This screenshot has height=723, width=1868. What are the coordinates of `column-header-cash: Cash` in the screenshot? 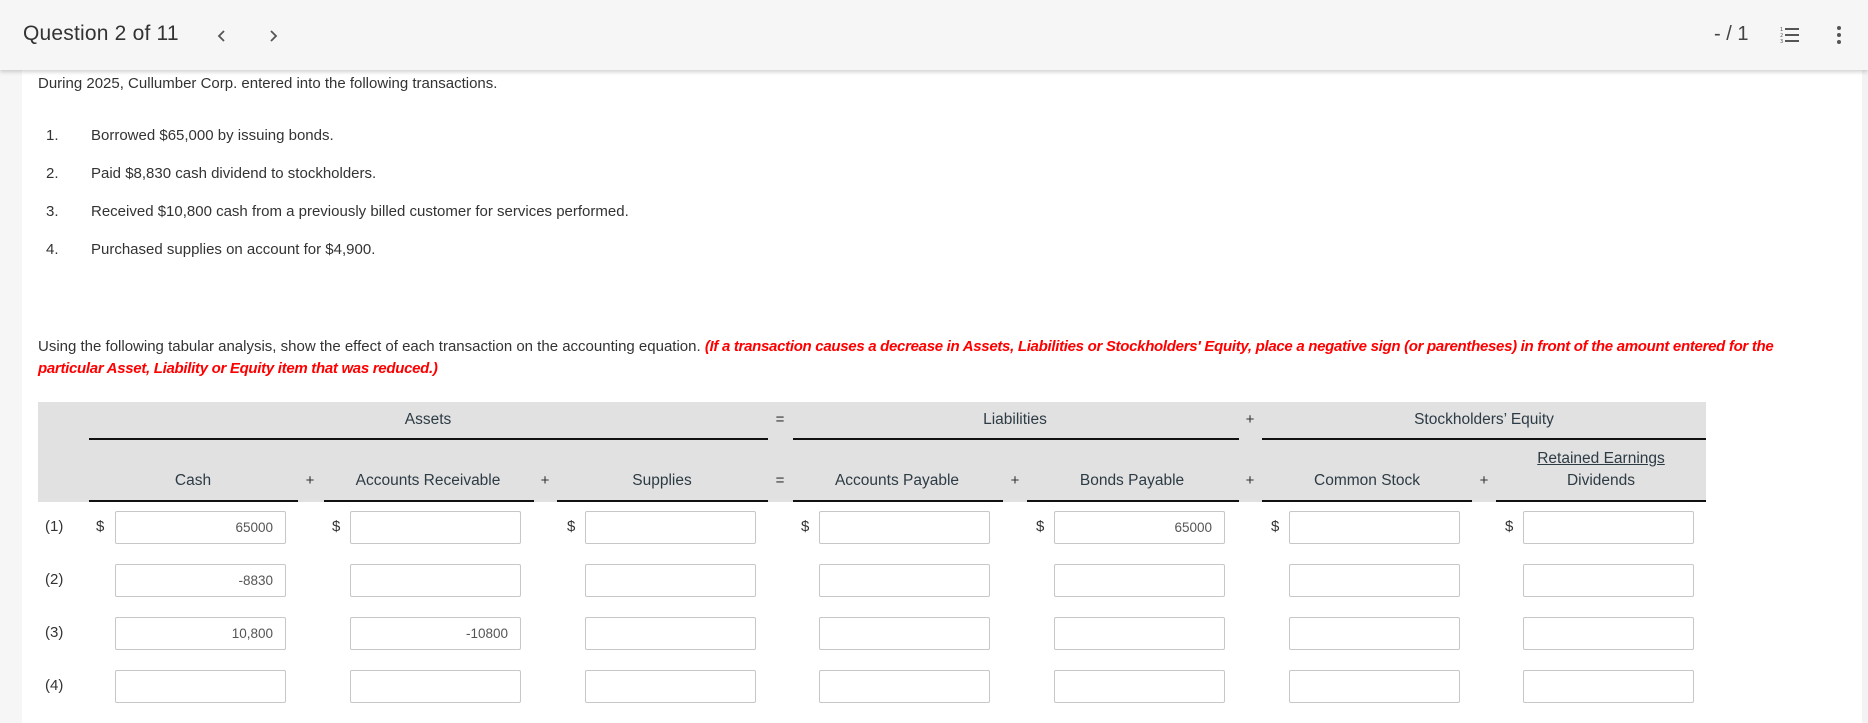 It's located at (193, 480).